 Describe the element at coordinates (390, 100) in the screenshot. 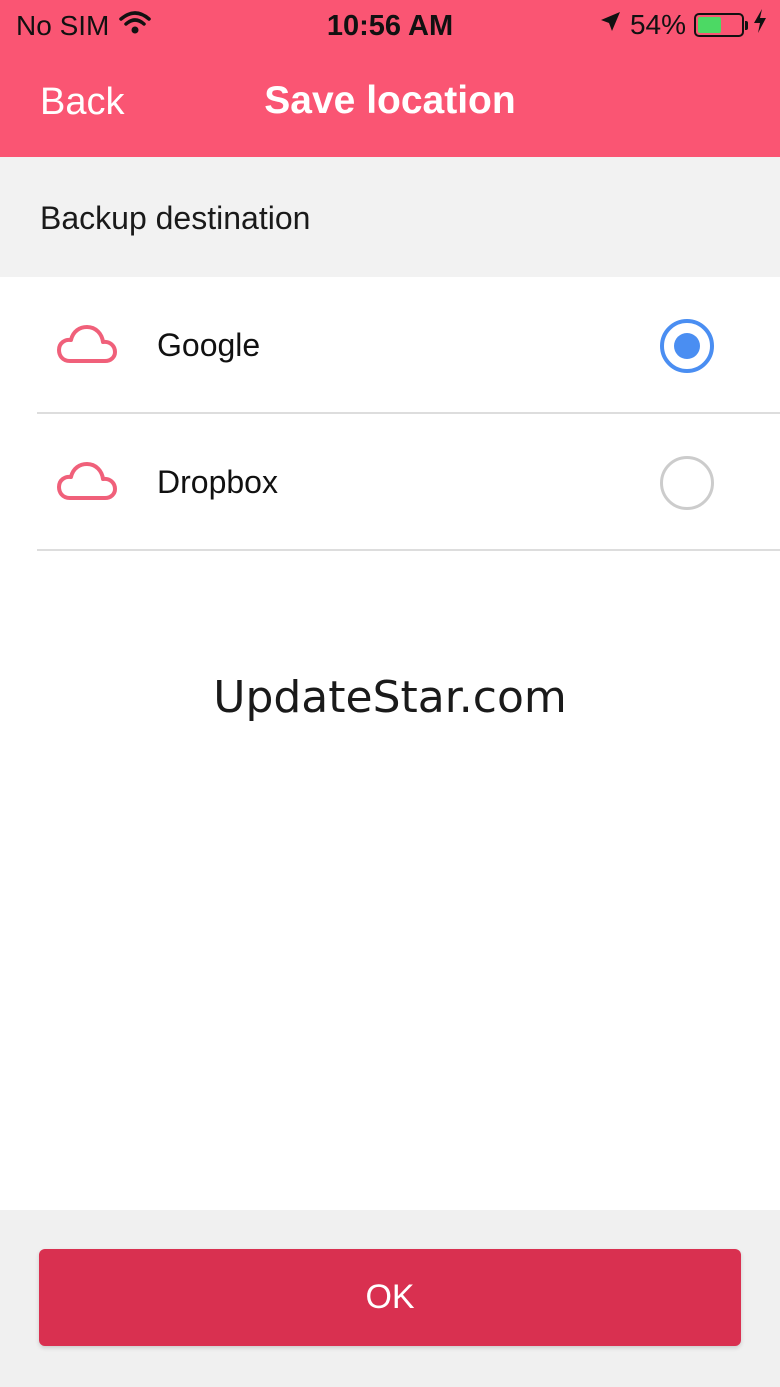

I see `page-title: Save location` at that location.